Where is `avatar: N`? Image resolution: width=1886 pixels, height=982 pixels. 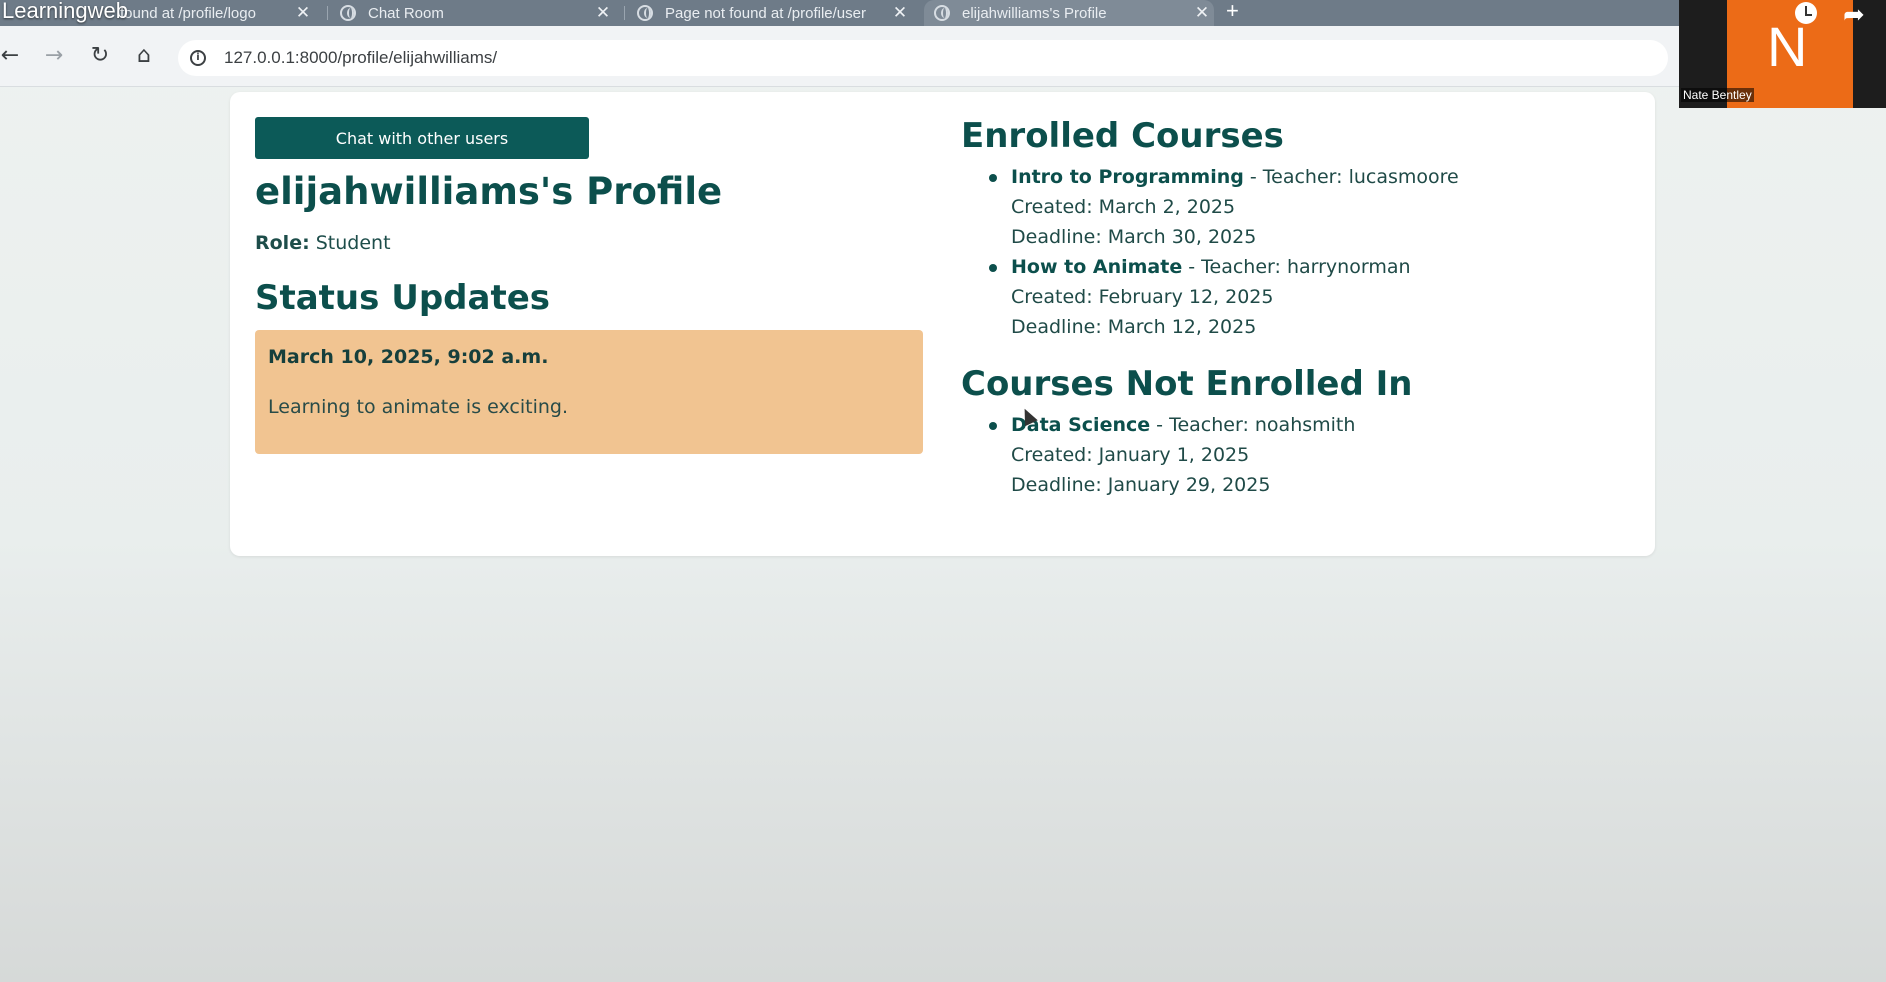 avatar: N is located at coordinates (1787, 46).